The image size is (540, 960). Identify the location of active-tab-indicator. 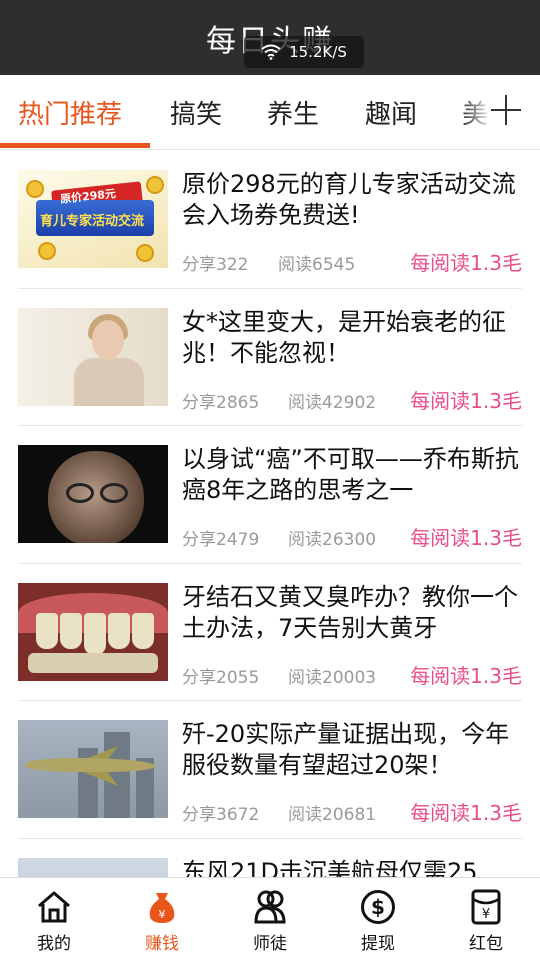
(75, 145).